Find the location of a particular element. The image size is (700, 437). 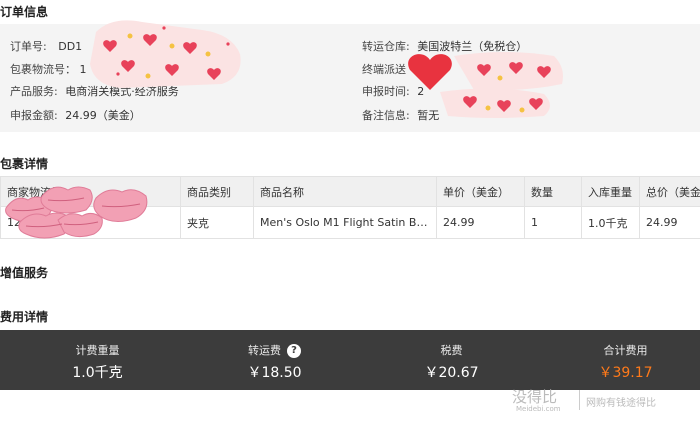

order-no-value: DD1 is located at coordinates (70, 46).